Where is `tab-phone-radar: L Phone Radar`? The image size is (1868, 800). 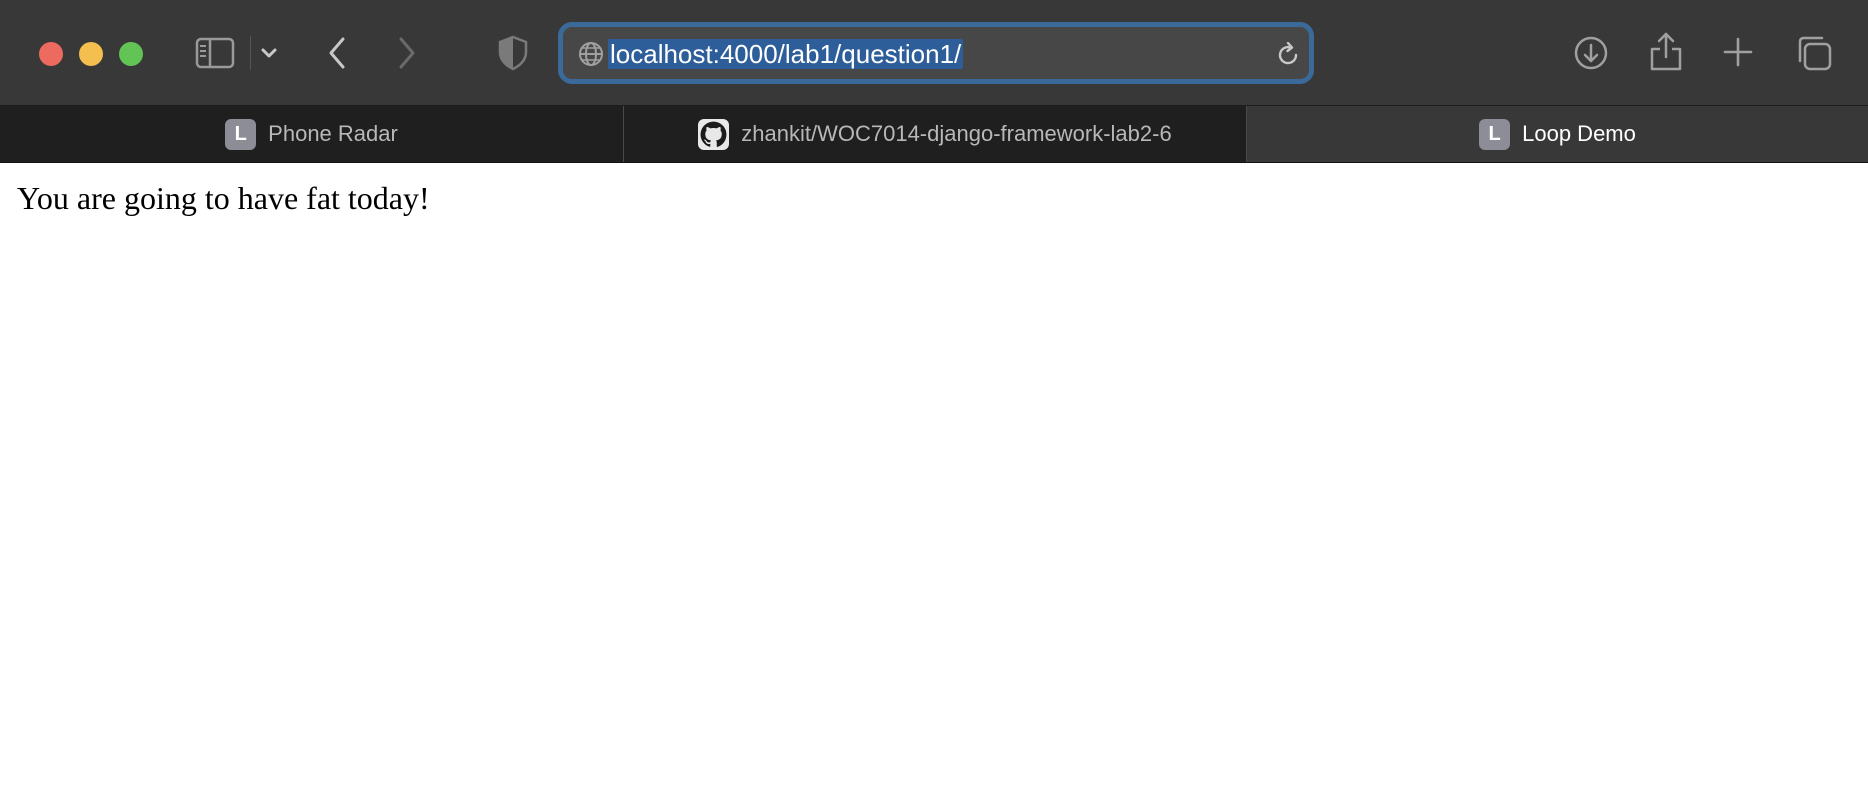 tab-phone-radar: L Phone Radar is located at coordinates (311, 134).